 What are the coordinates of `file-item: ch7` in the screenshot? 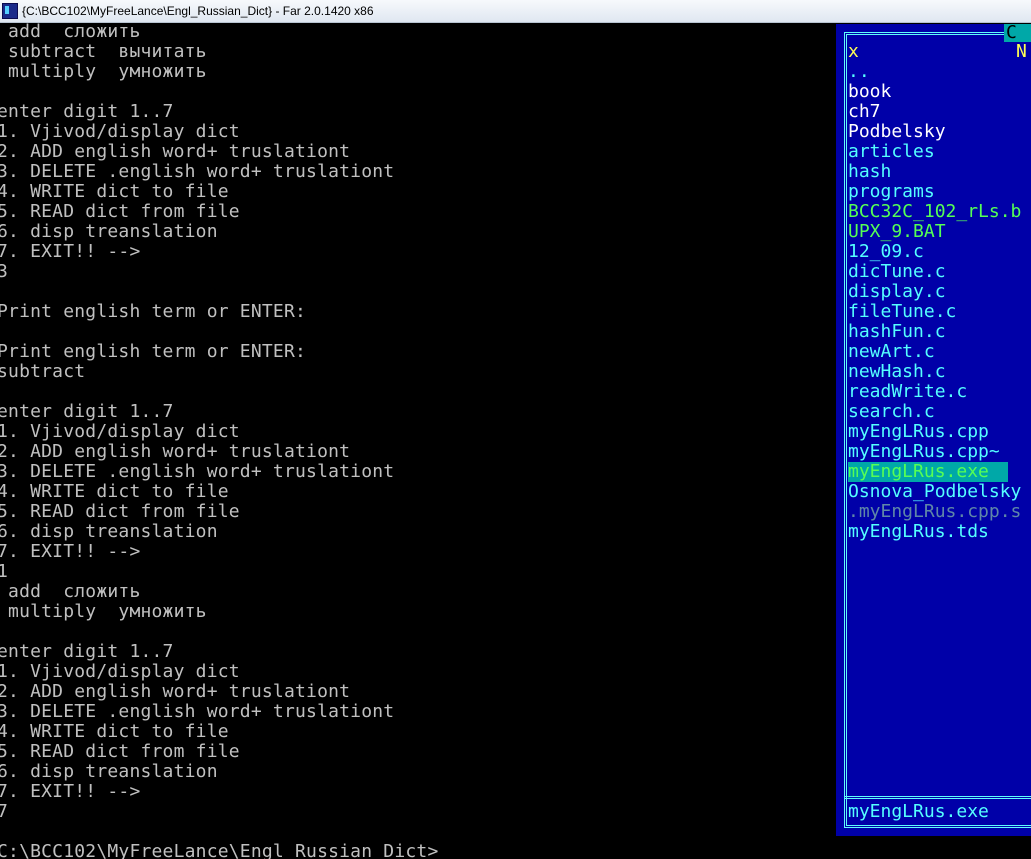 It's located at (939, 112).